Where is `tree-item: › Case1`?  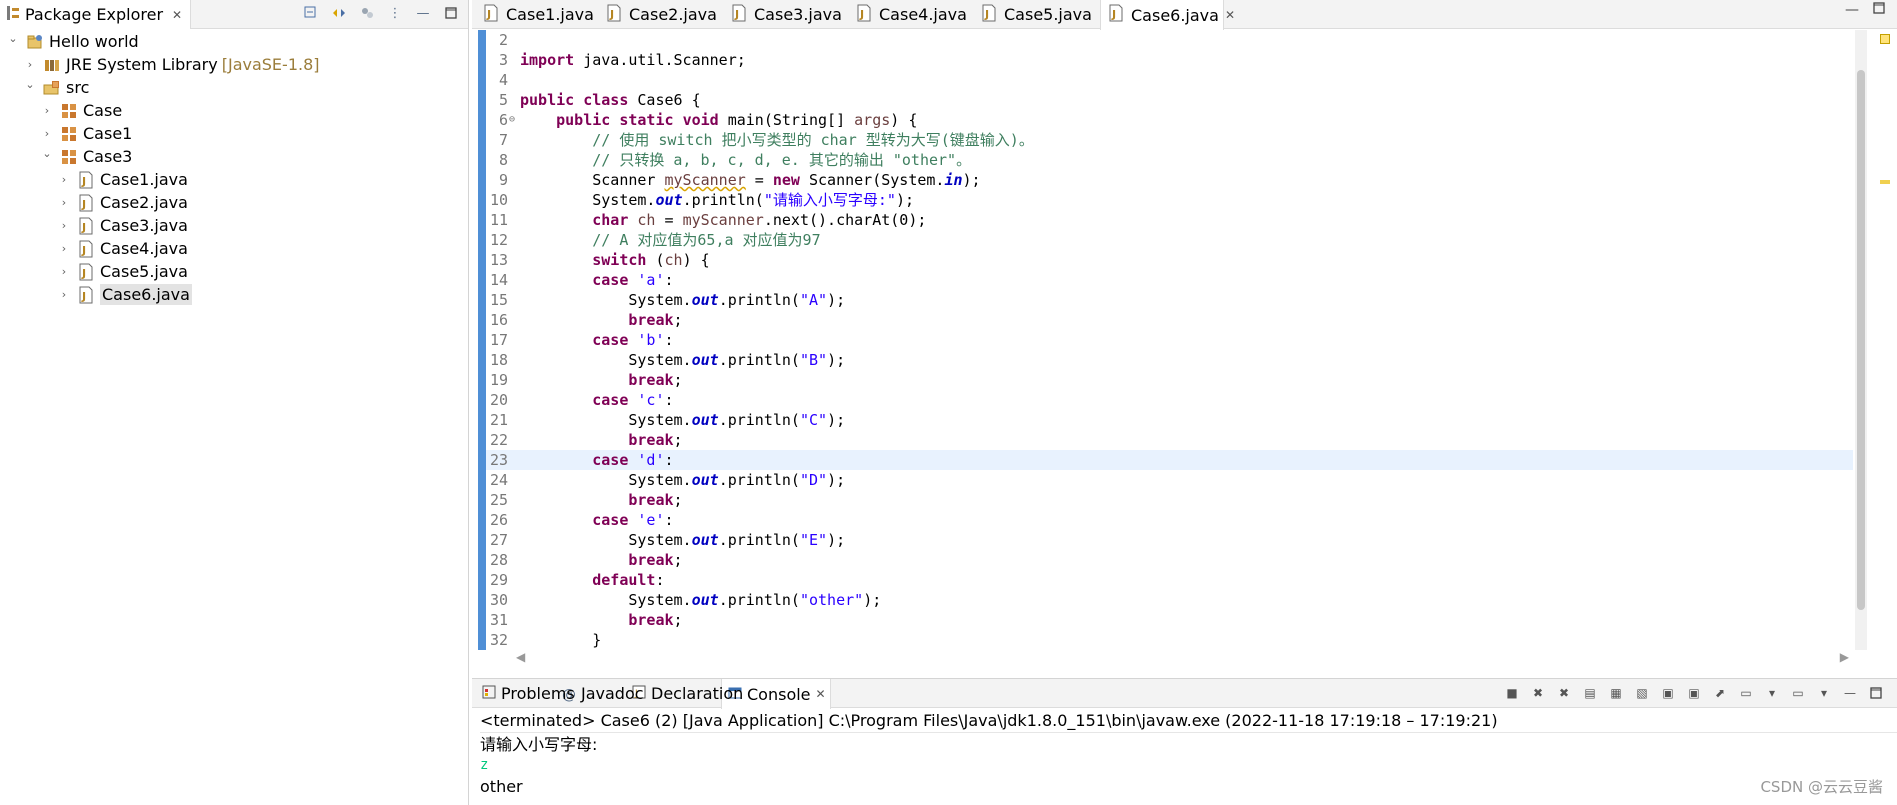
tree-item: › Case1 is located at coordinates (234, 133).